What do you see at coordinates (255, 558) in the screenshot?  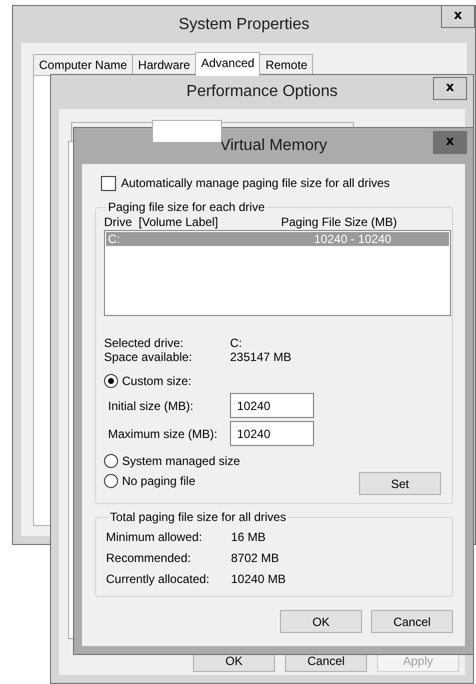 I see `field-value: 8702 MB` at bounding box center [255, 558].